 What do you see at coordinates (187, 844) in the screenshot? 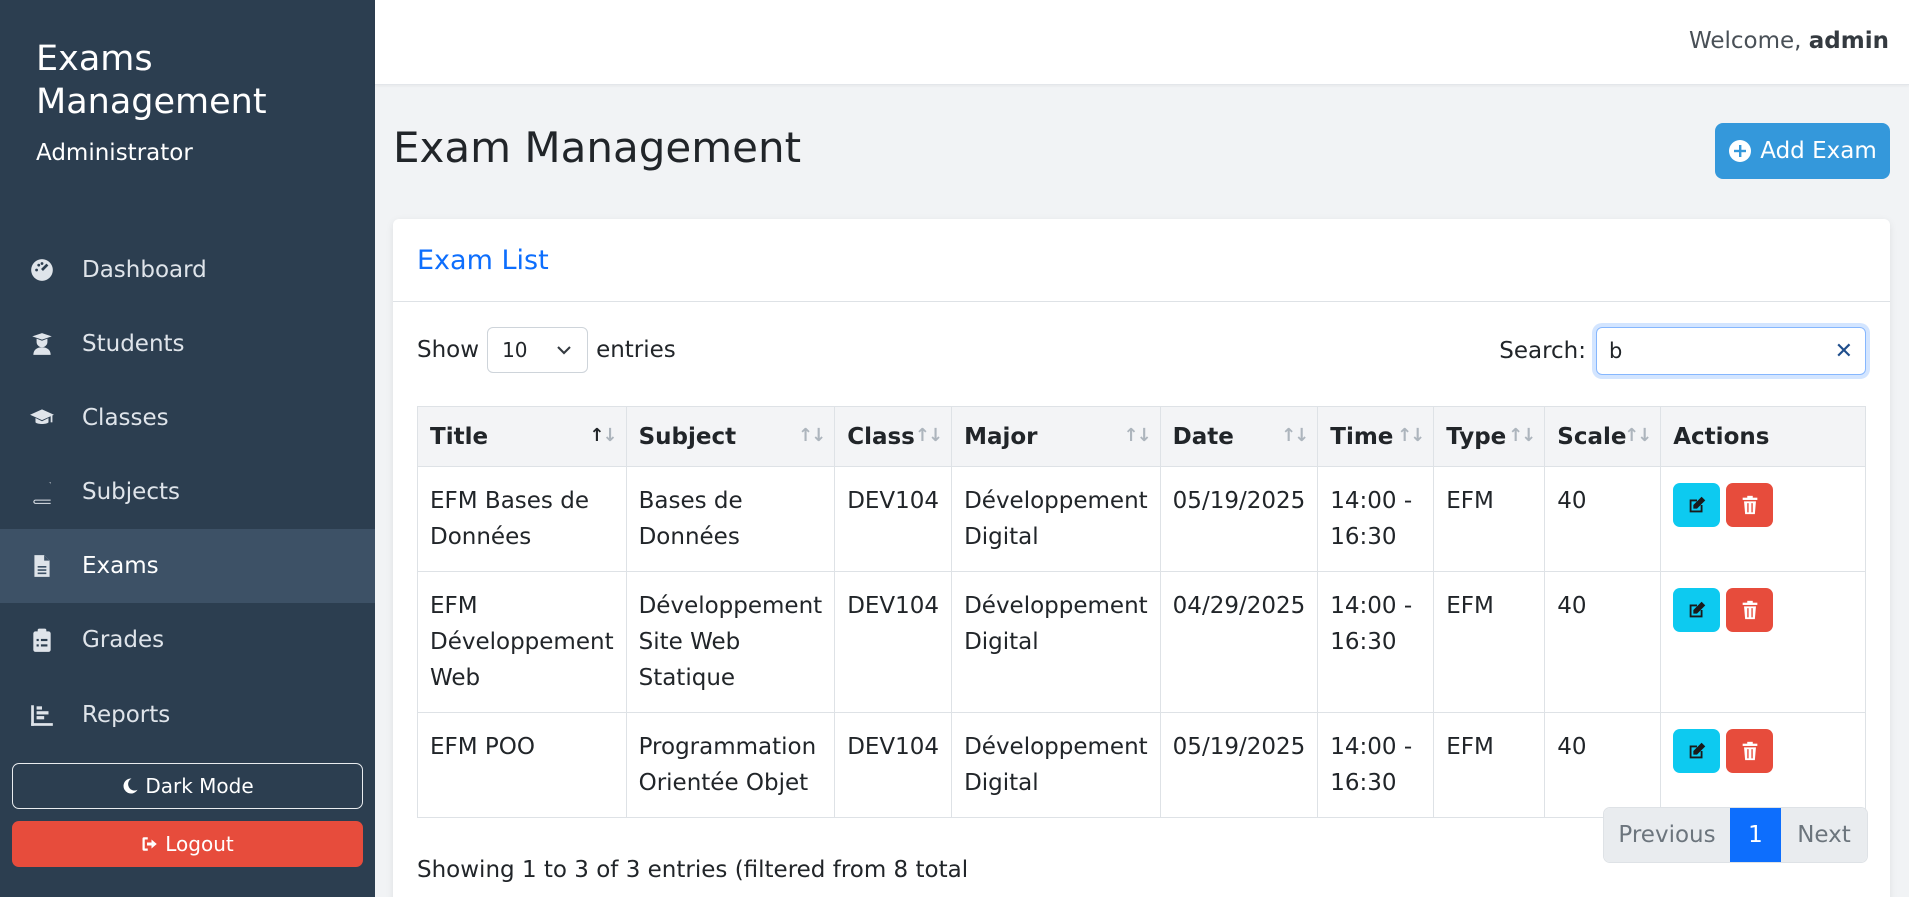
I see `logout-button: Logout` at bounding box center [187, 844].